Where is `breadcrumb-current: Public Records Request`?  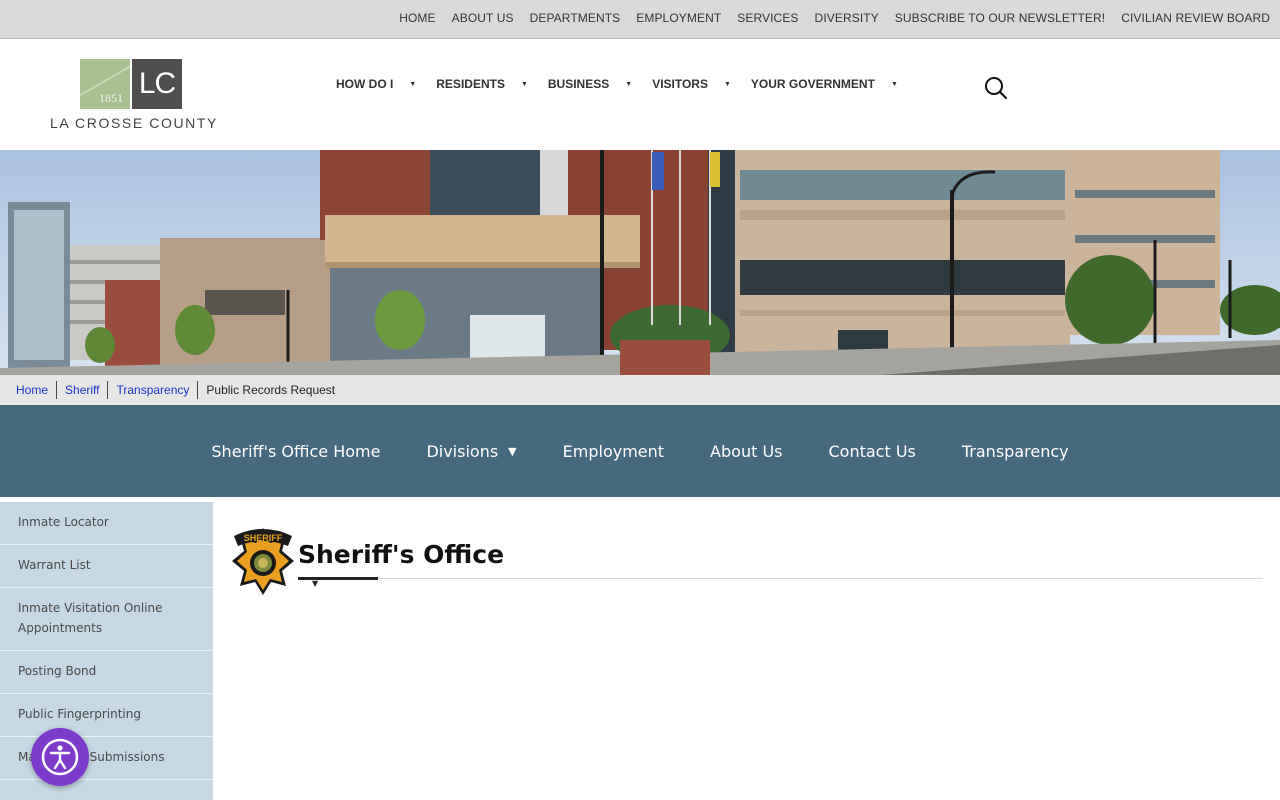
breadcrumb-current: Public Records Request is located at coordinates (271, 390).